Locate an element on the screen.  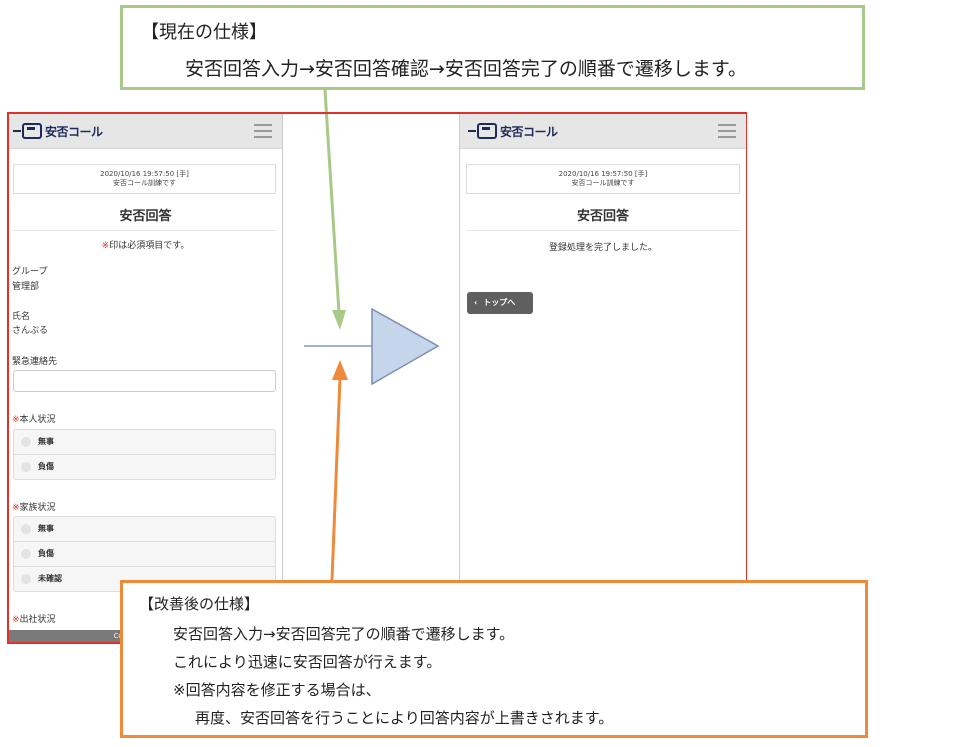
self-status-label: ※本人状況 is located at coordinates (34, 420).